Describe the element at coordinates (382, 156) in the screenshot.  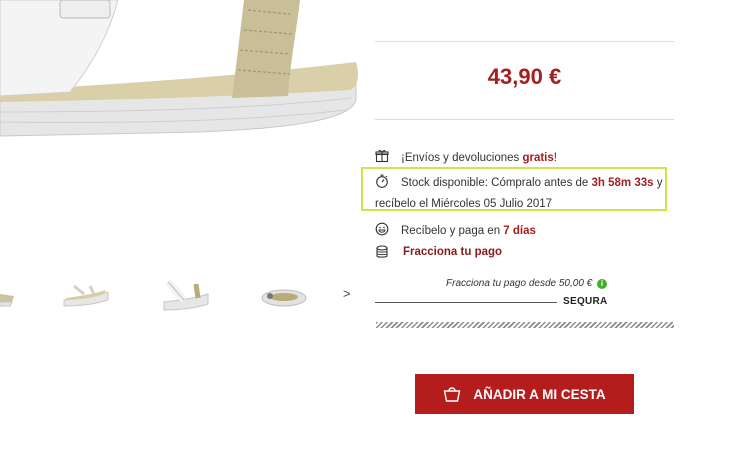
I see `gift-box-icon` at that location.